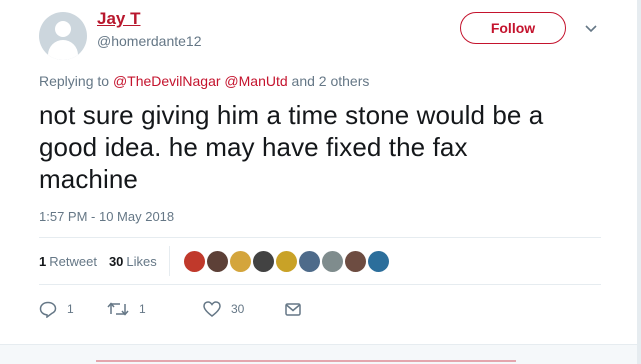 This screenshot has height=364, width=641. What do you see at coordinates (116, 261) in the screenshot?
I see `likes-stat-count: 30` at bounding box center [116, 261].